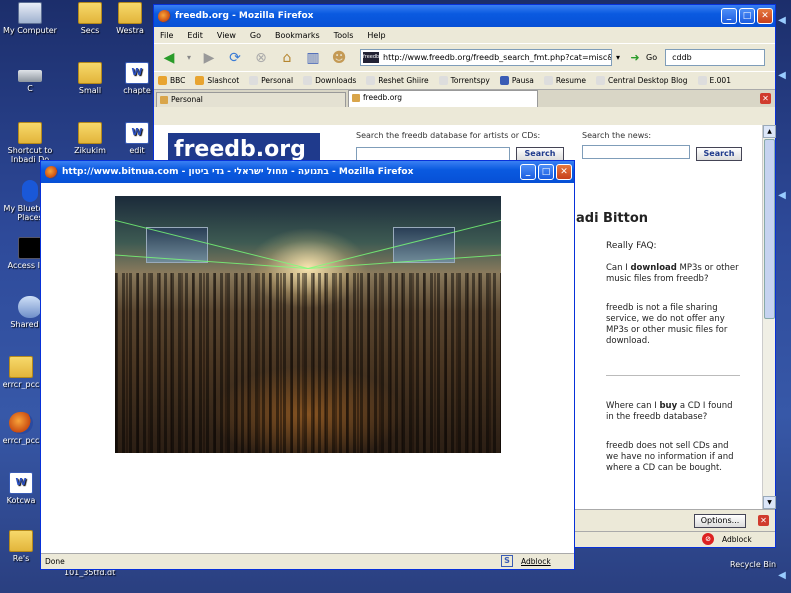 This screenshot has width=791, height=593. What do you see at coordinates (769, 131) in the screenshot?
I see `scroll-up-icon: ▲` at bounding box center [769, 131].